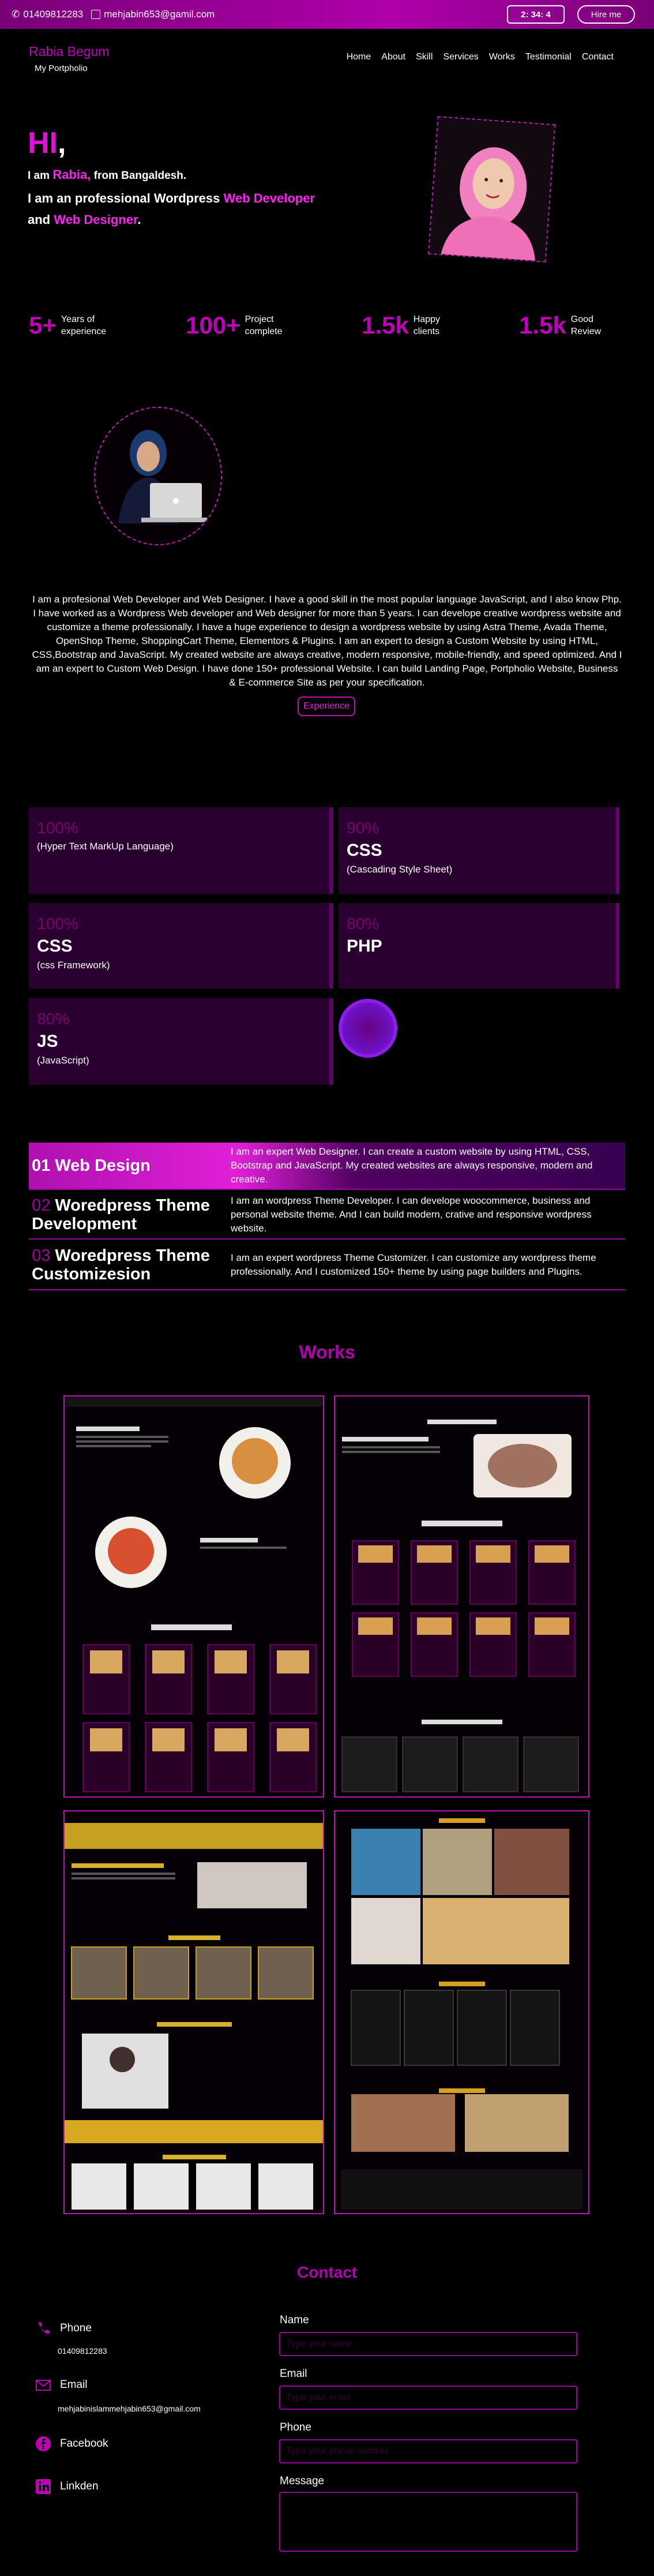 The image size is (654, 2576). What do you see at coordinates (107, 174) in the screenshot?
I see `hero-intro: I am Rabia, from Bangaldesh.` at bounding box center [107, 174].